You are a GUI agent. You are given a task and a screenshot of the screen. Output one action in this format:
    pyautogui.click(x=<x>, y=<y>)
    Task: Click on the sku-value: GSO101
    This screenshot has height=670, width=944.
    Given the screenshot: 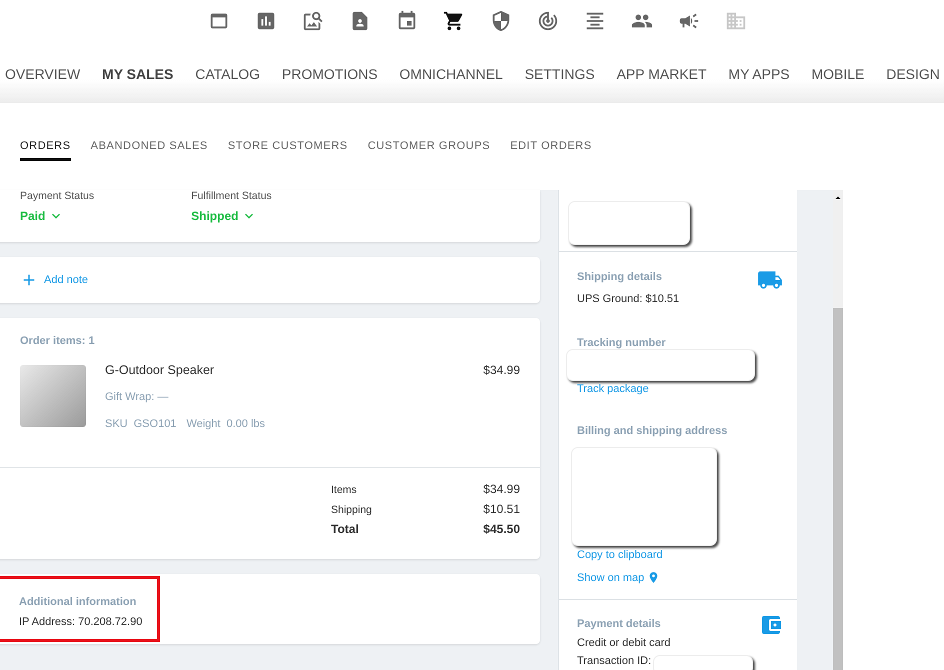 What is the action you would take?
    pyautogui.click(x=155, y=424)
    